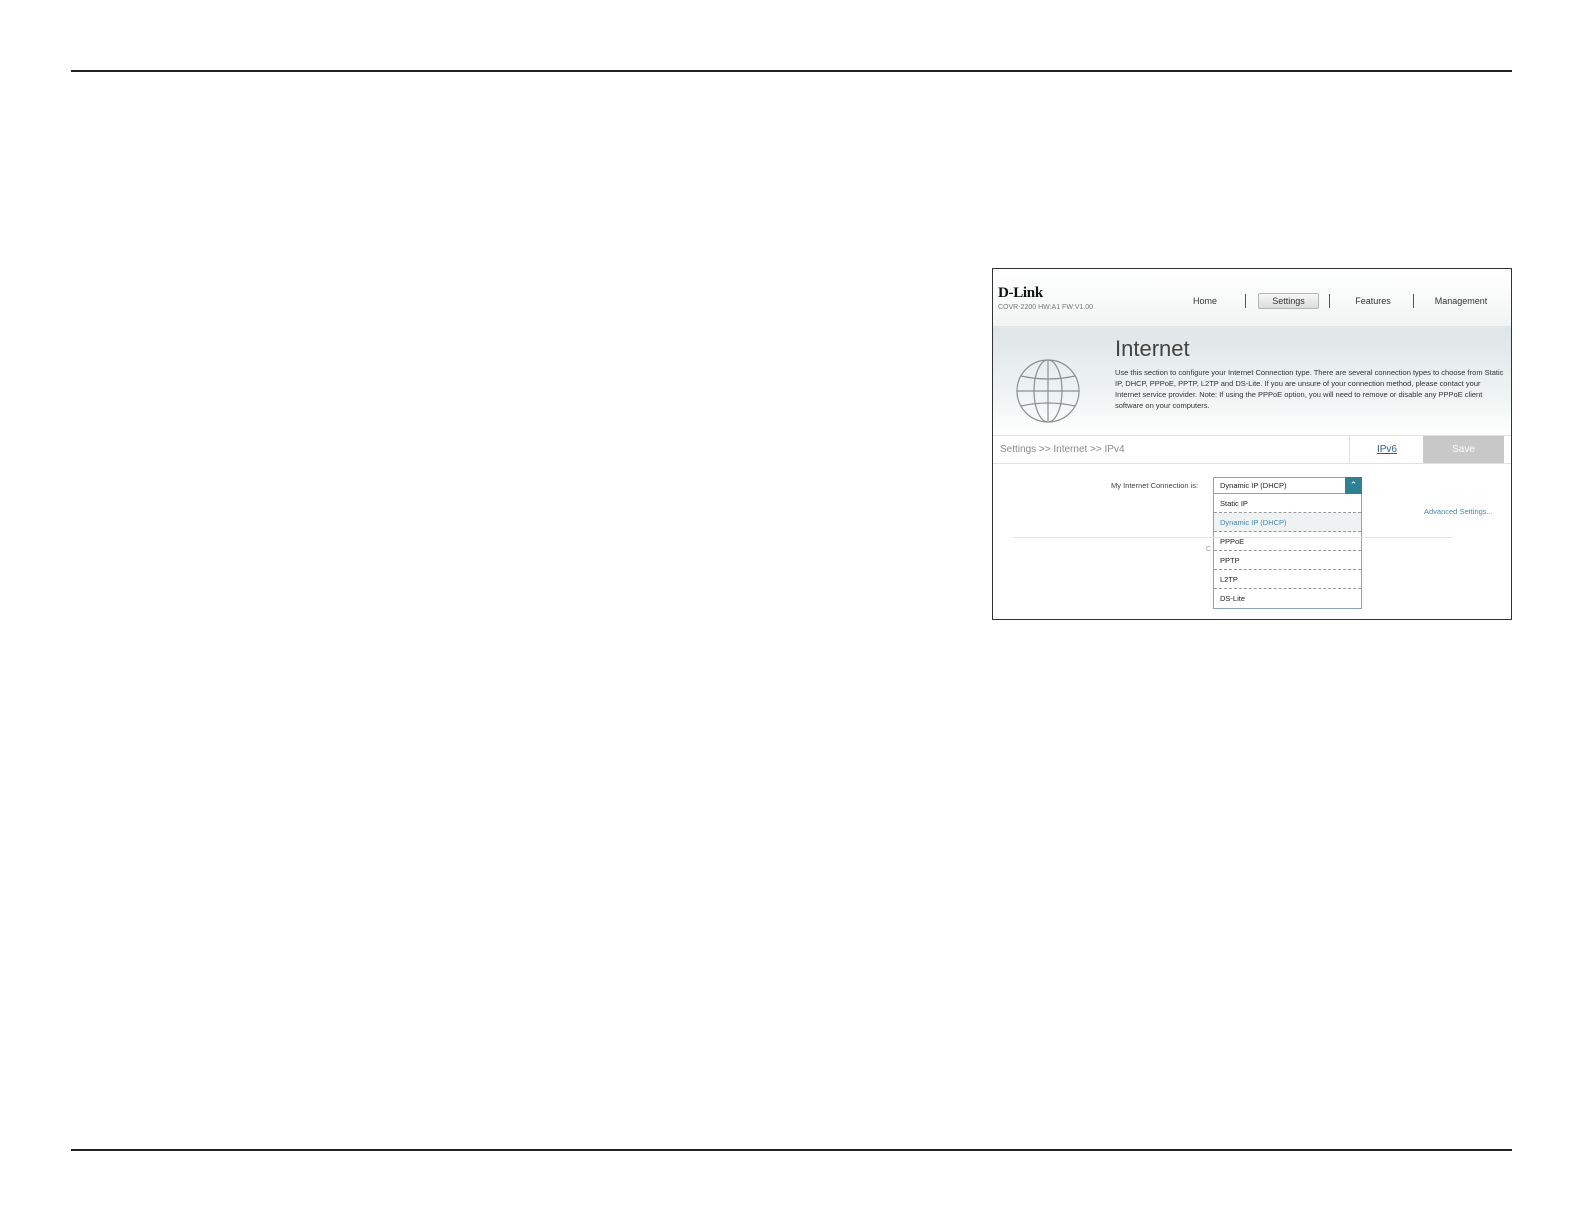  I want to click on save-button: Save, so click(1463, 449).